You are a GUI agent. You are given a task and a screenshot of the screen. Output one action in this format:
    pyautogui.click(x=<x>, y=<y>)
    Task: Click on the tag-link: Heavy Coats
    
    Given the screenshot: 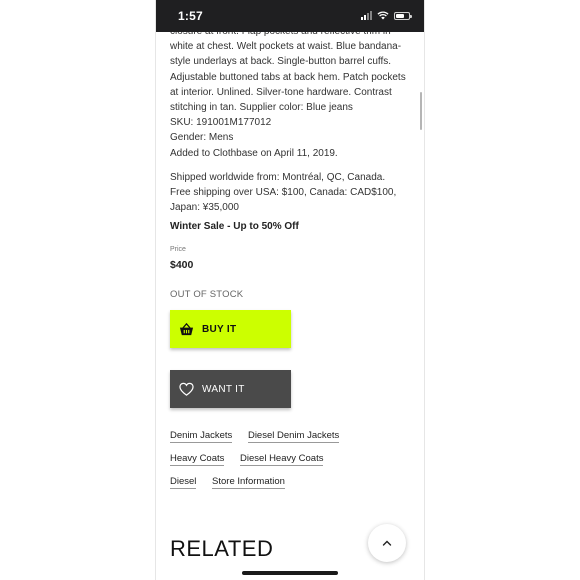 What is the action you would take?
    pyautogui.click(x=197, y=459)
    